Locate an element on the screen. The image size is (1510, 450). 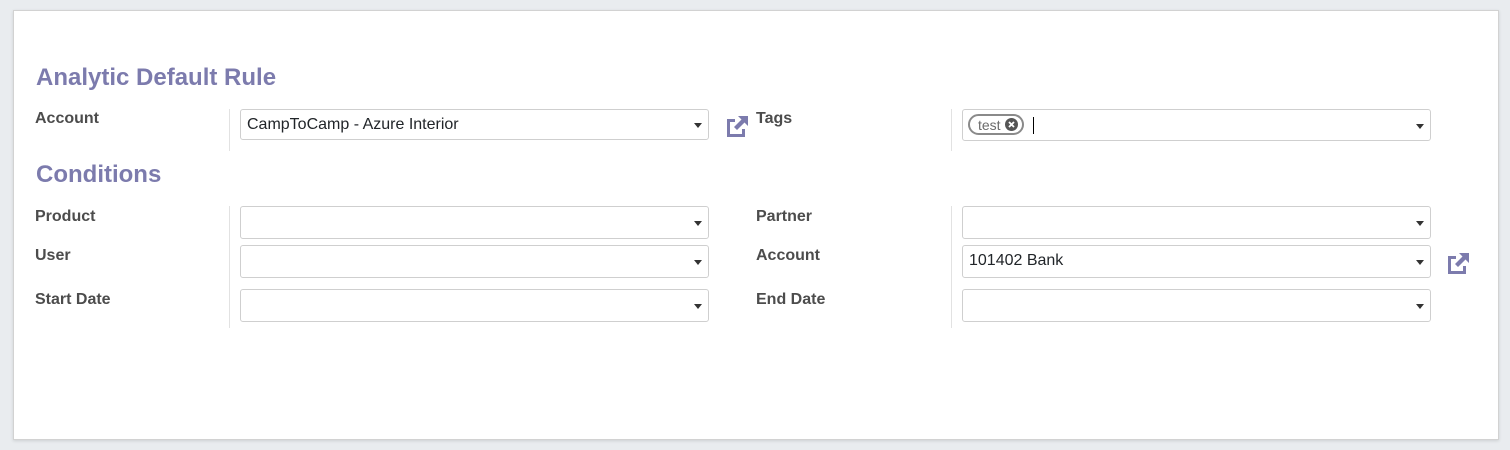
partner-label: Partner is located at coordinates (784, 216).